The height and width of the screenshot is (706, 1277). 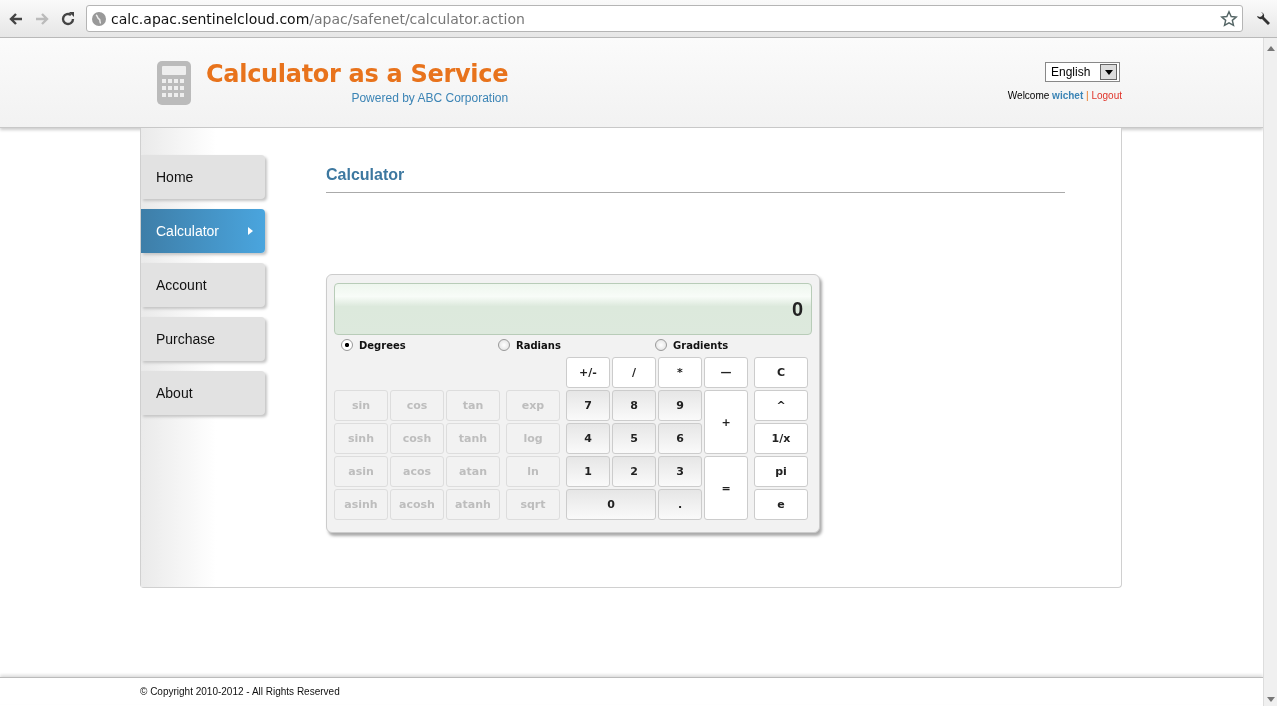 I want to click on reload-icon, so click(x=68, y=18).